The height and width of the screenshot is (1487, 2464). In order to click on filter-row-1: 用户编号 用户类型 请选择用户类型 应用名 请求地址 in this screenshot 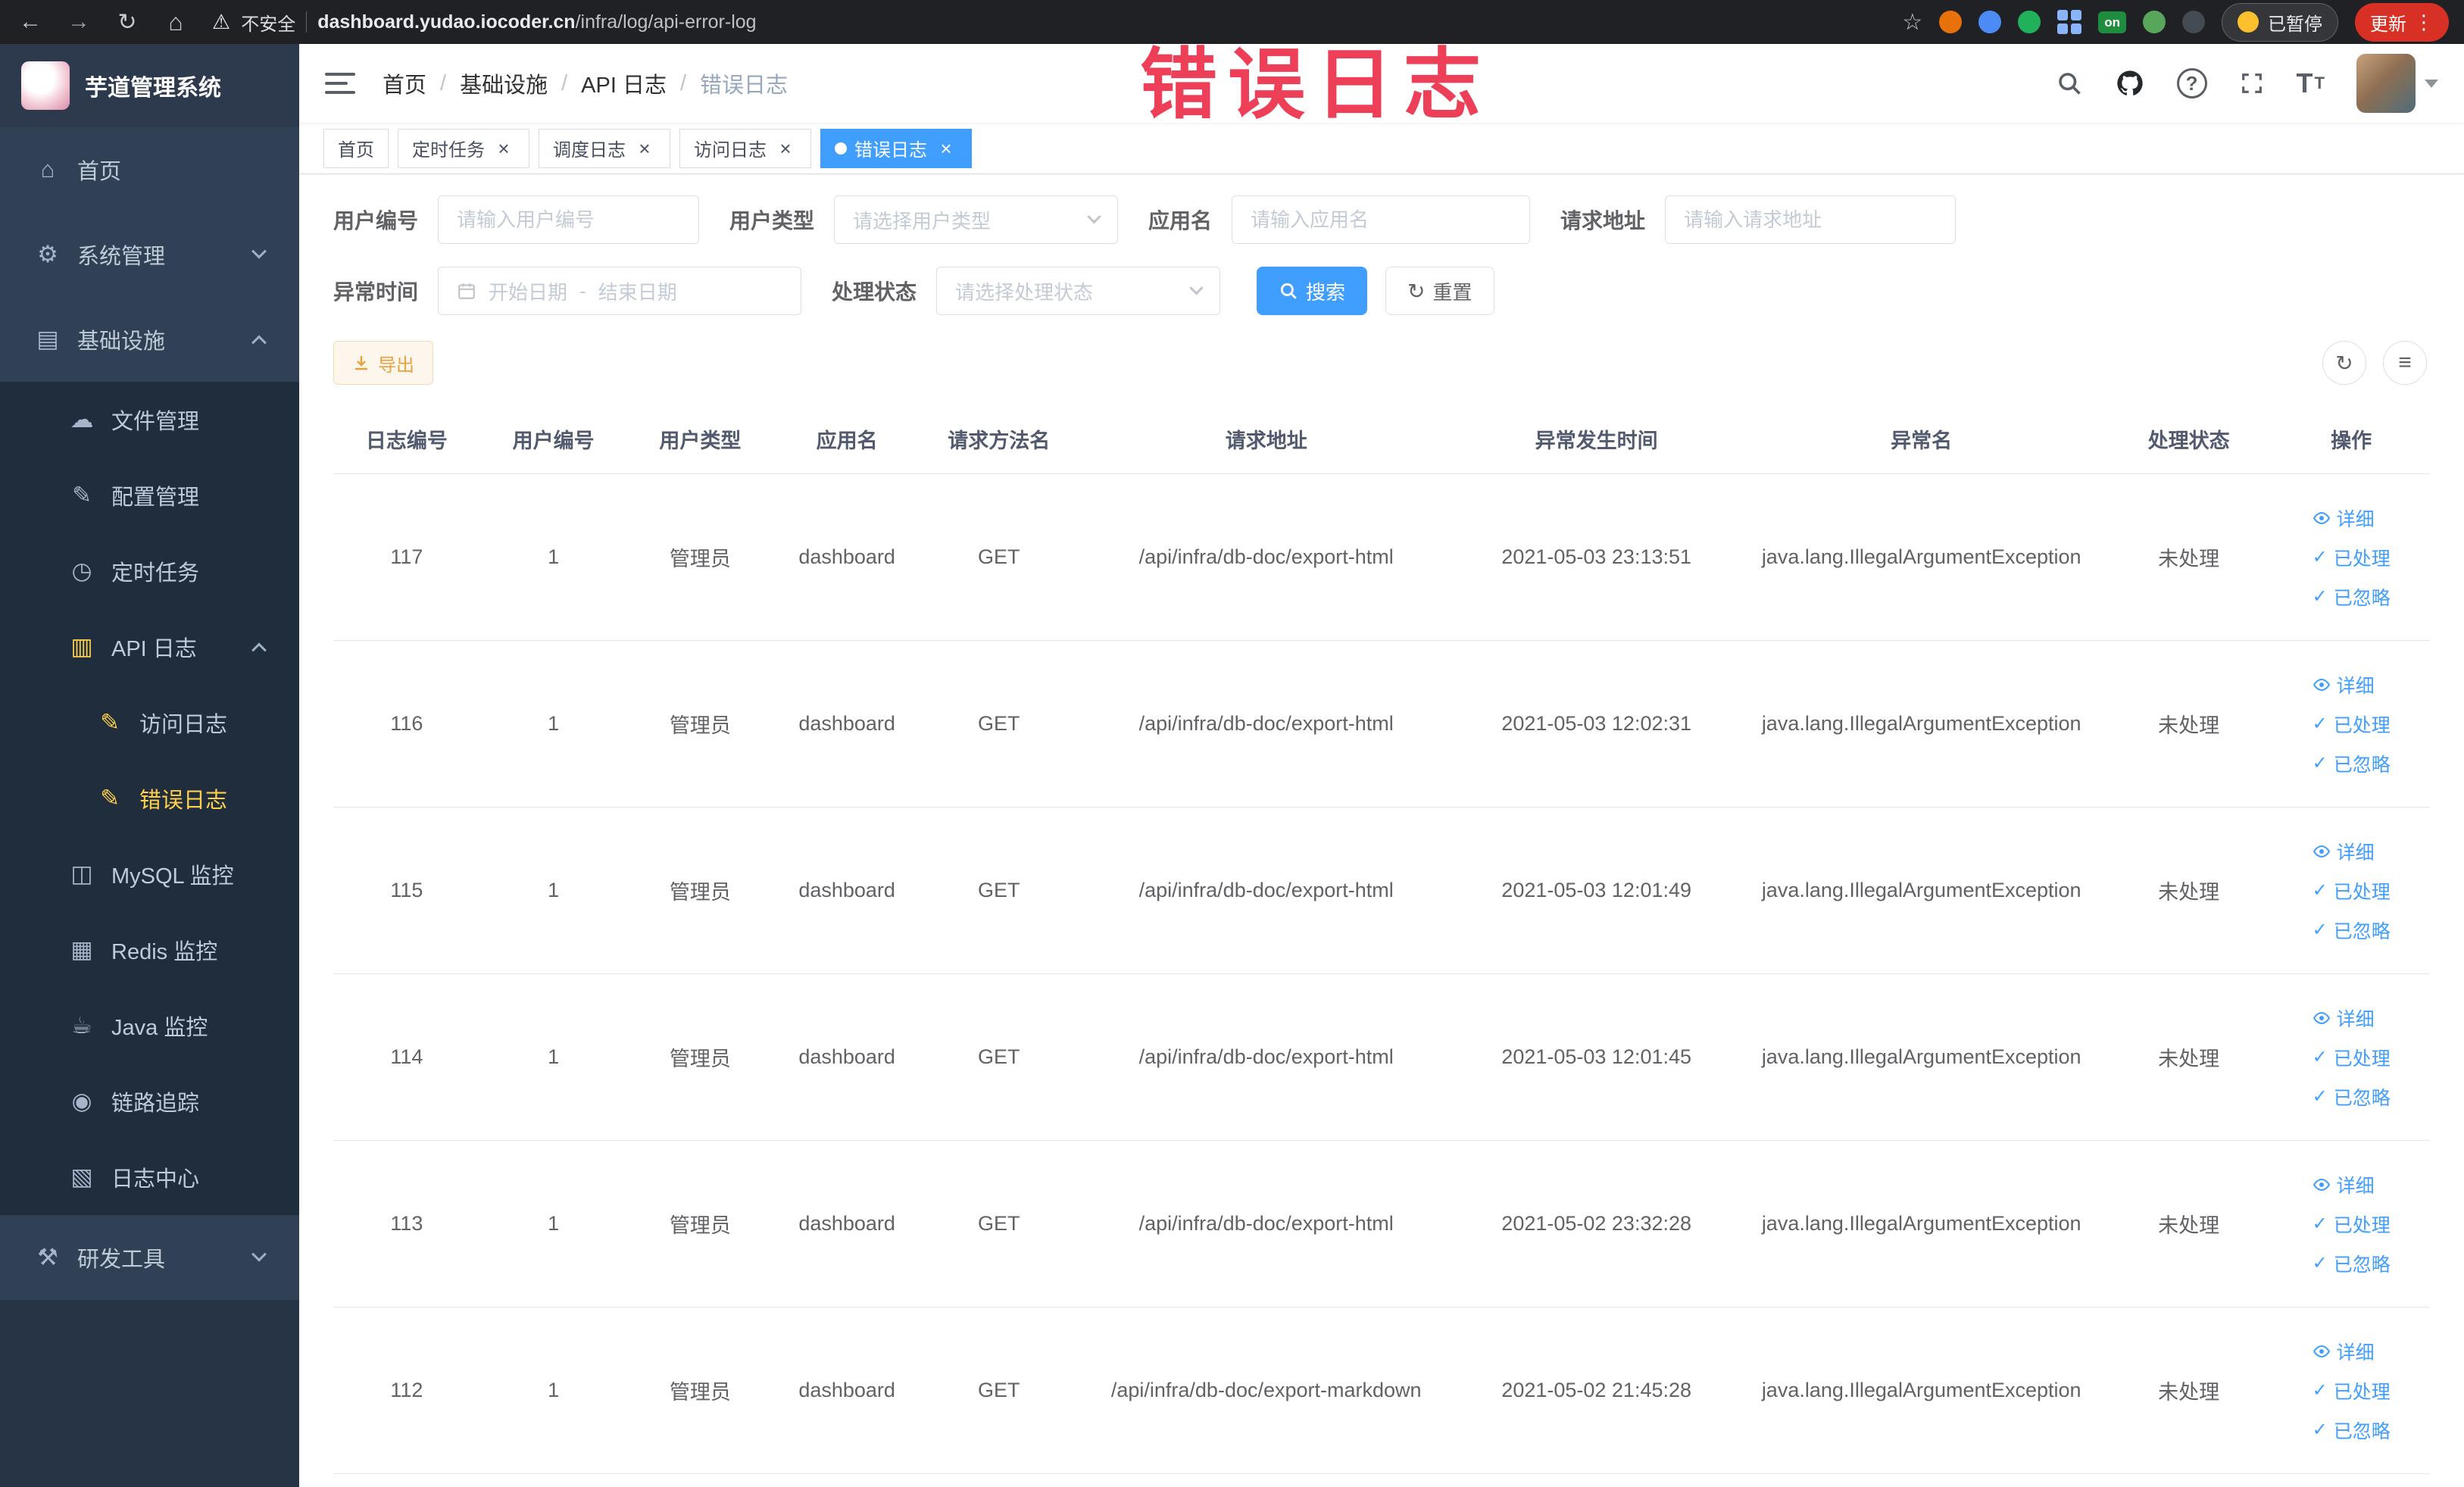, I will do `click(1381, 219)`.